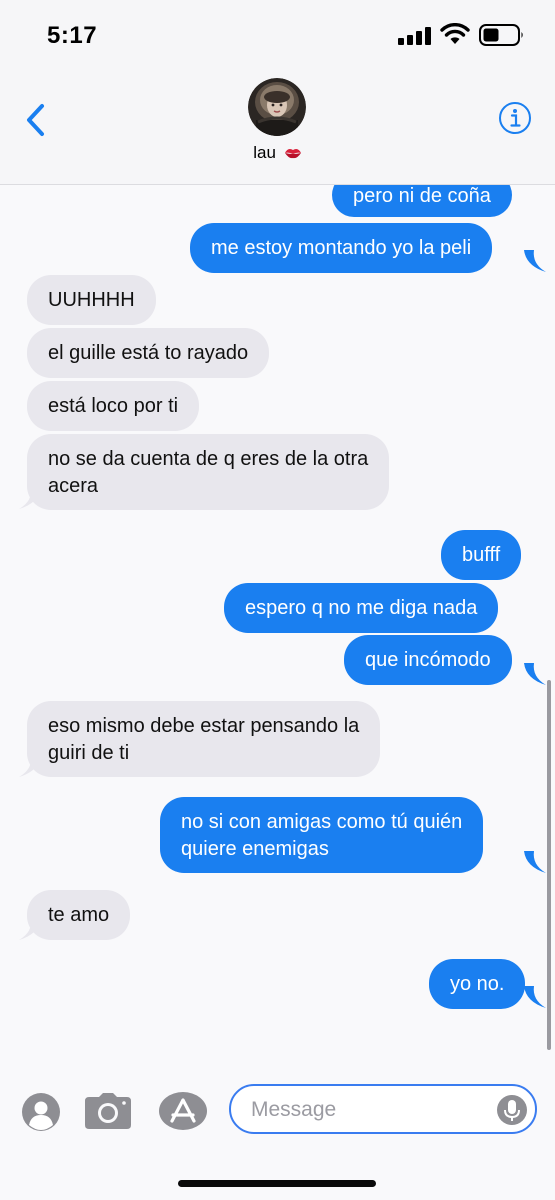 The image size is (555, 1200). I want to click on message-text-line: no si con amigas como tú quién, so click(322, 822).